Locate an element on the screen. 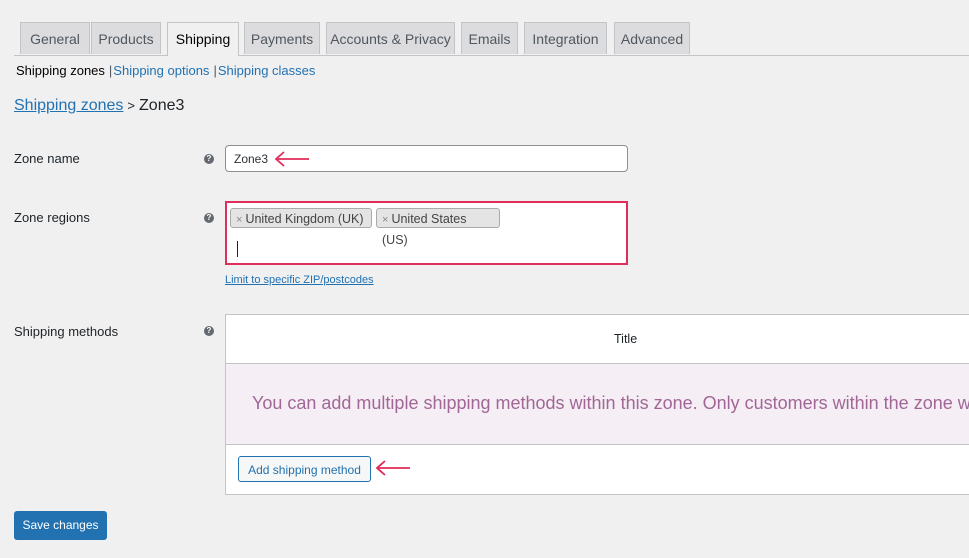  tab-shipping: Shipping is located at coordinates (203, 39).